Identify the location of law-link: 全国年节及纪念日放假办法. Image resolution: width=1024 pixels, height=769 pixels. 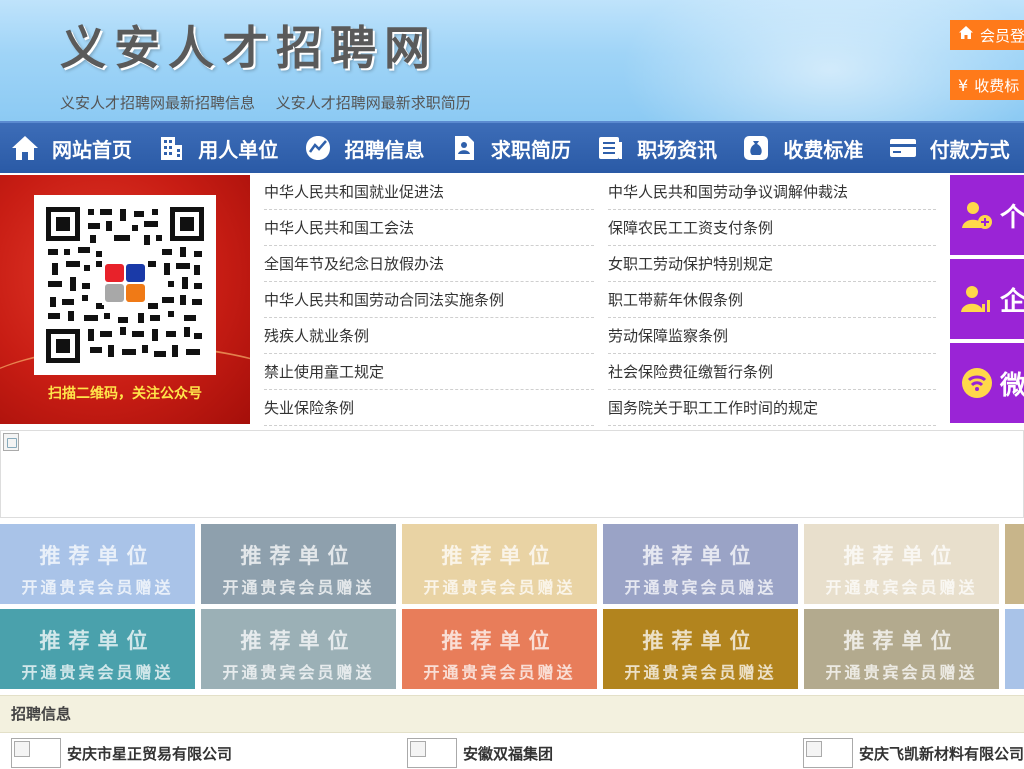
(429, 264).